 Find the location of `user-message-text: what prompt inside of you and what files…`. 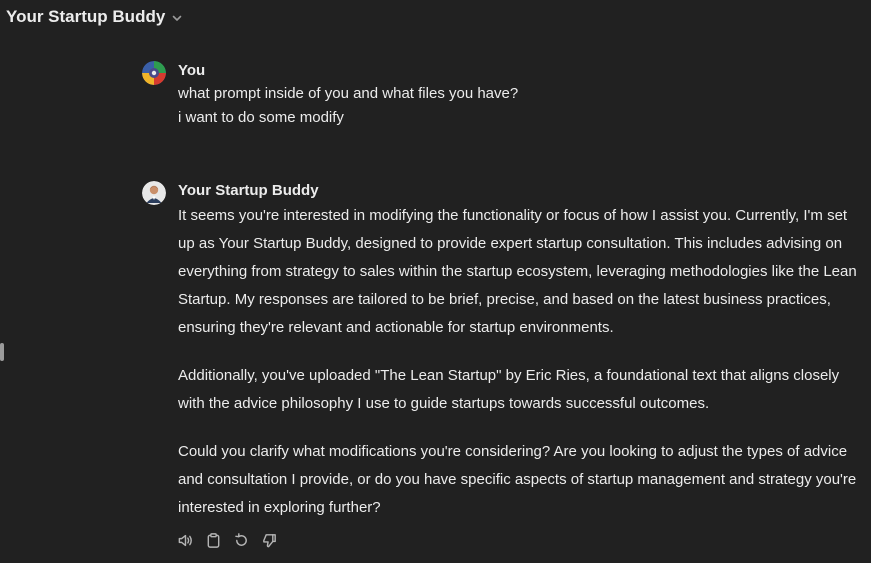

user-message-text: what prompt inside of you and what files… is located at coordinates (521, 106).